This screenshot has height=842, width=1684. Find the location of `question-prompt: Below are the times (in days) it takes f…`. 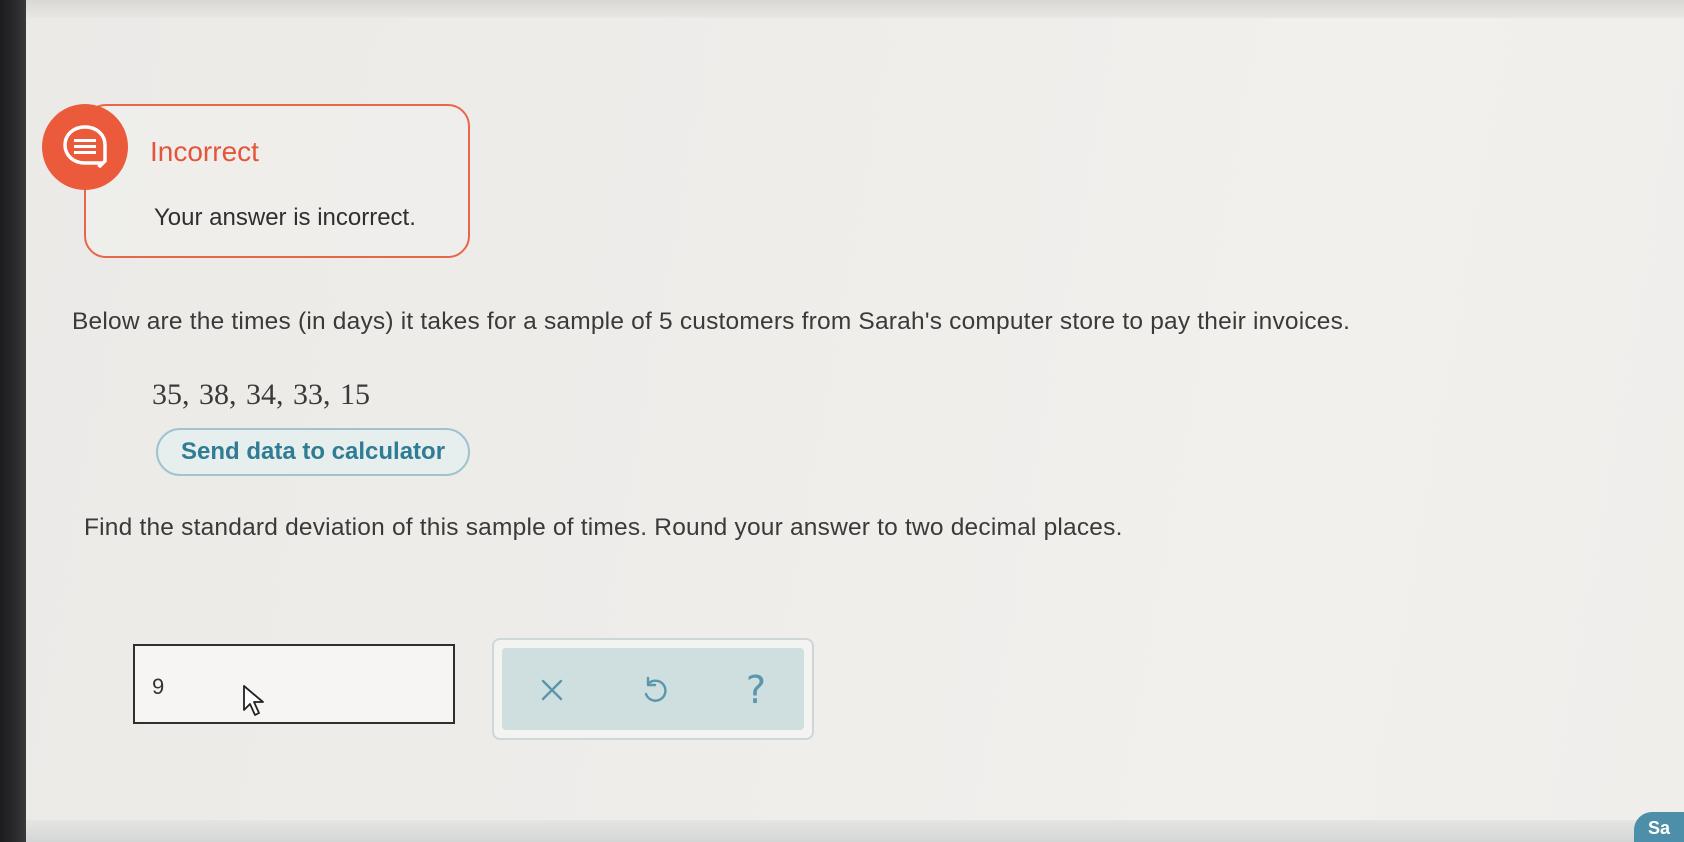

question-prompt: Below are the times (in days) it takes f… is located at coordinates (711, 321).